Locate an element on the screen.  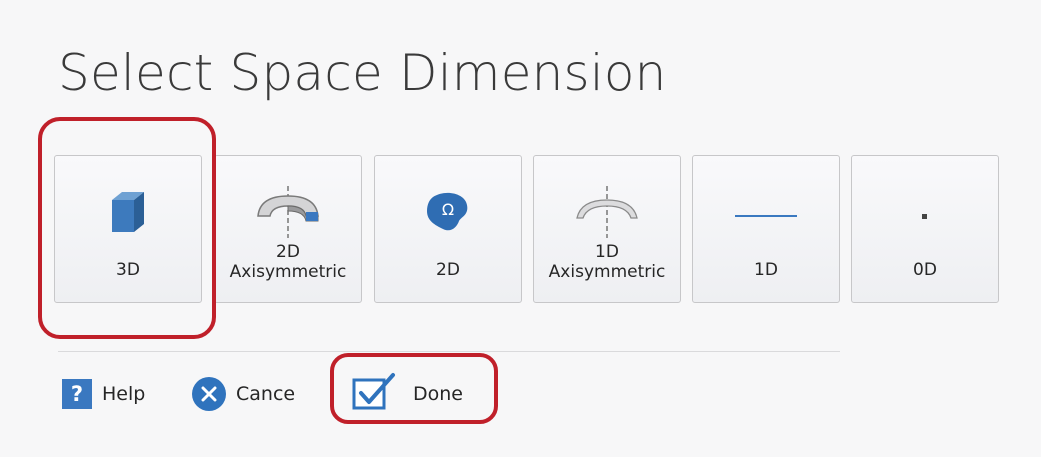
cube-icon is located at coordinates (128, 212).